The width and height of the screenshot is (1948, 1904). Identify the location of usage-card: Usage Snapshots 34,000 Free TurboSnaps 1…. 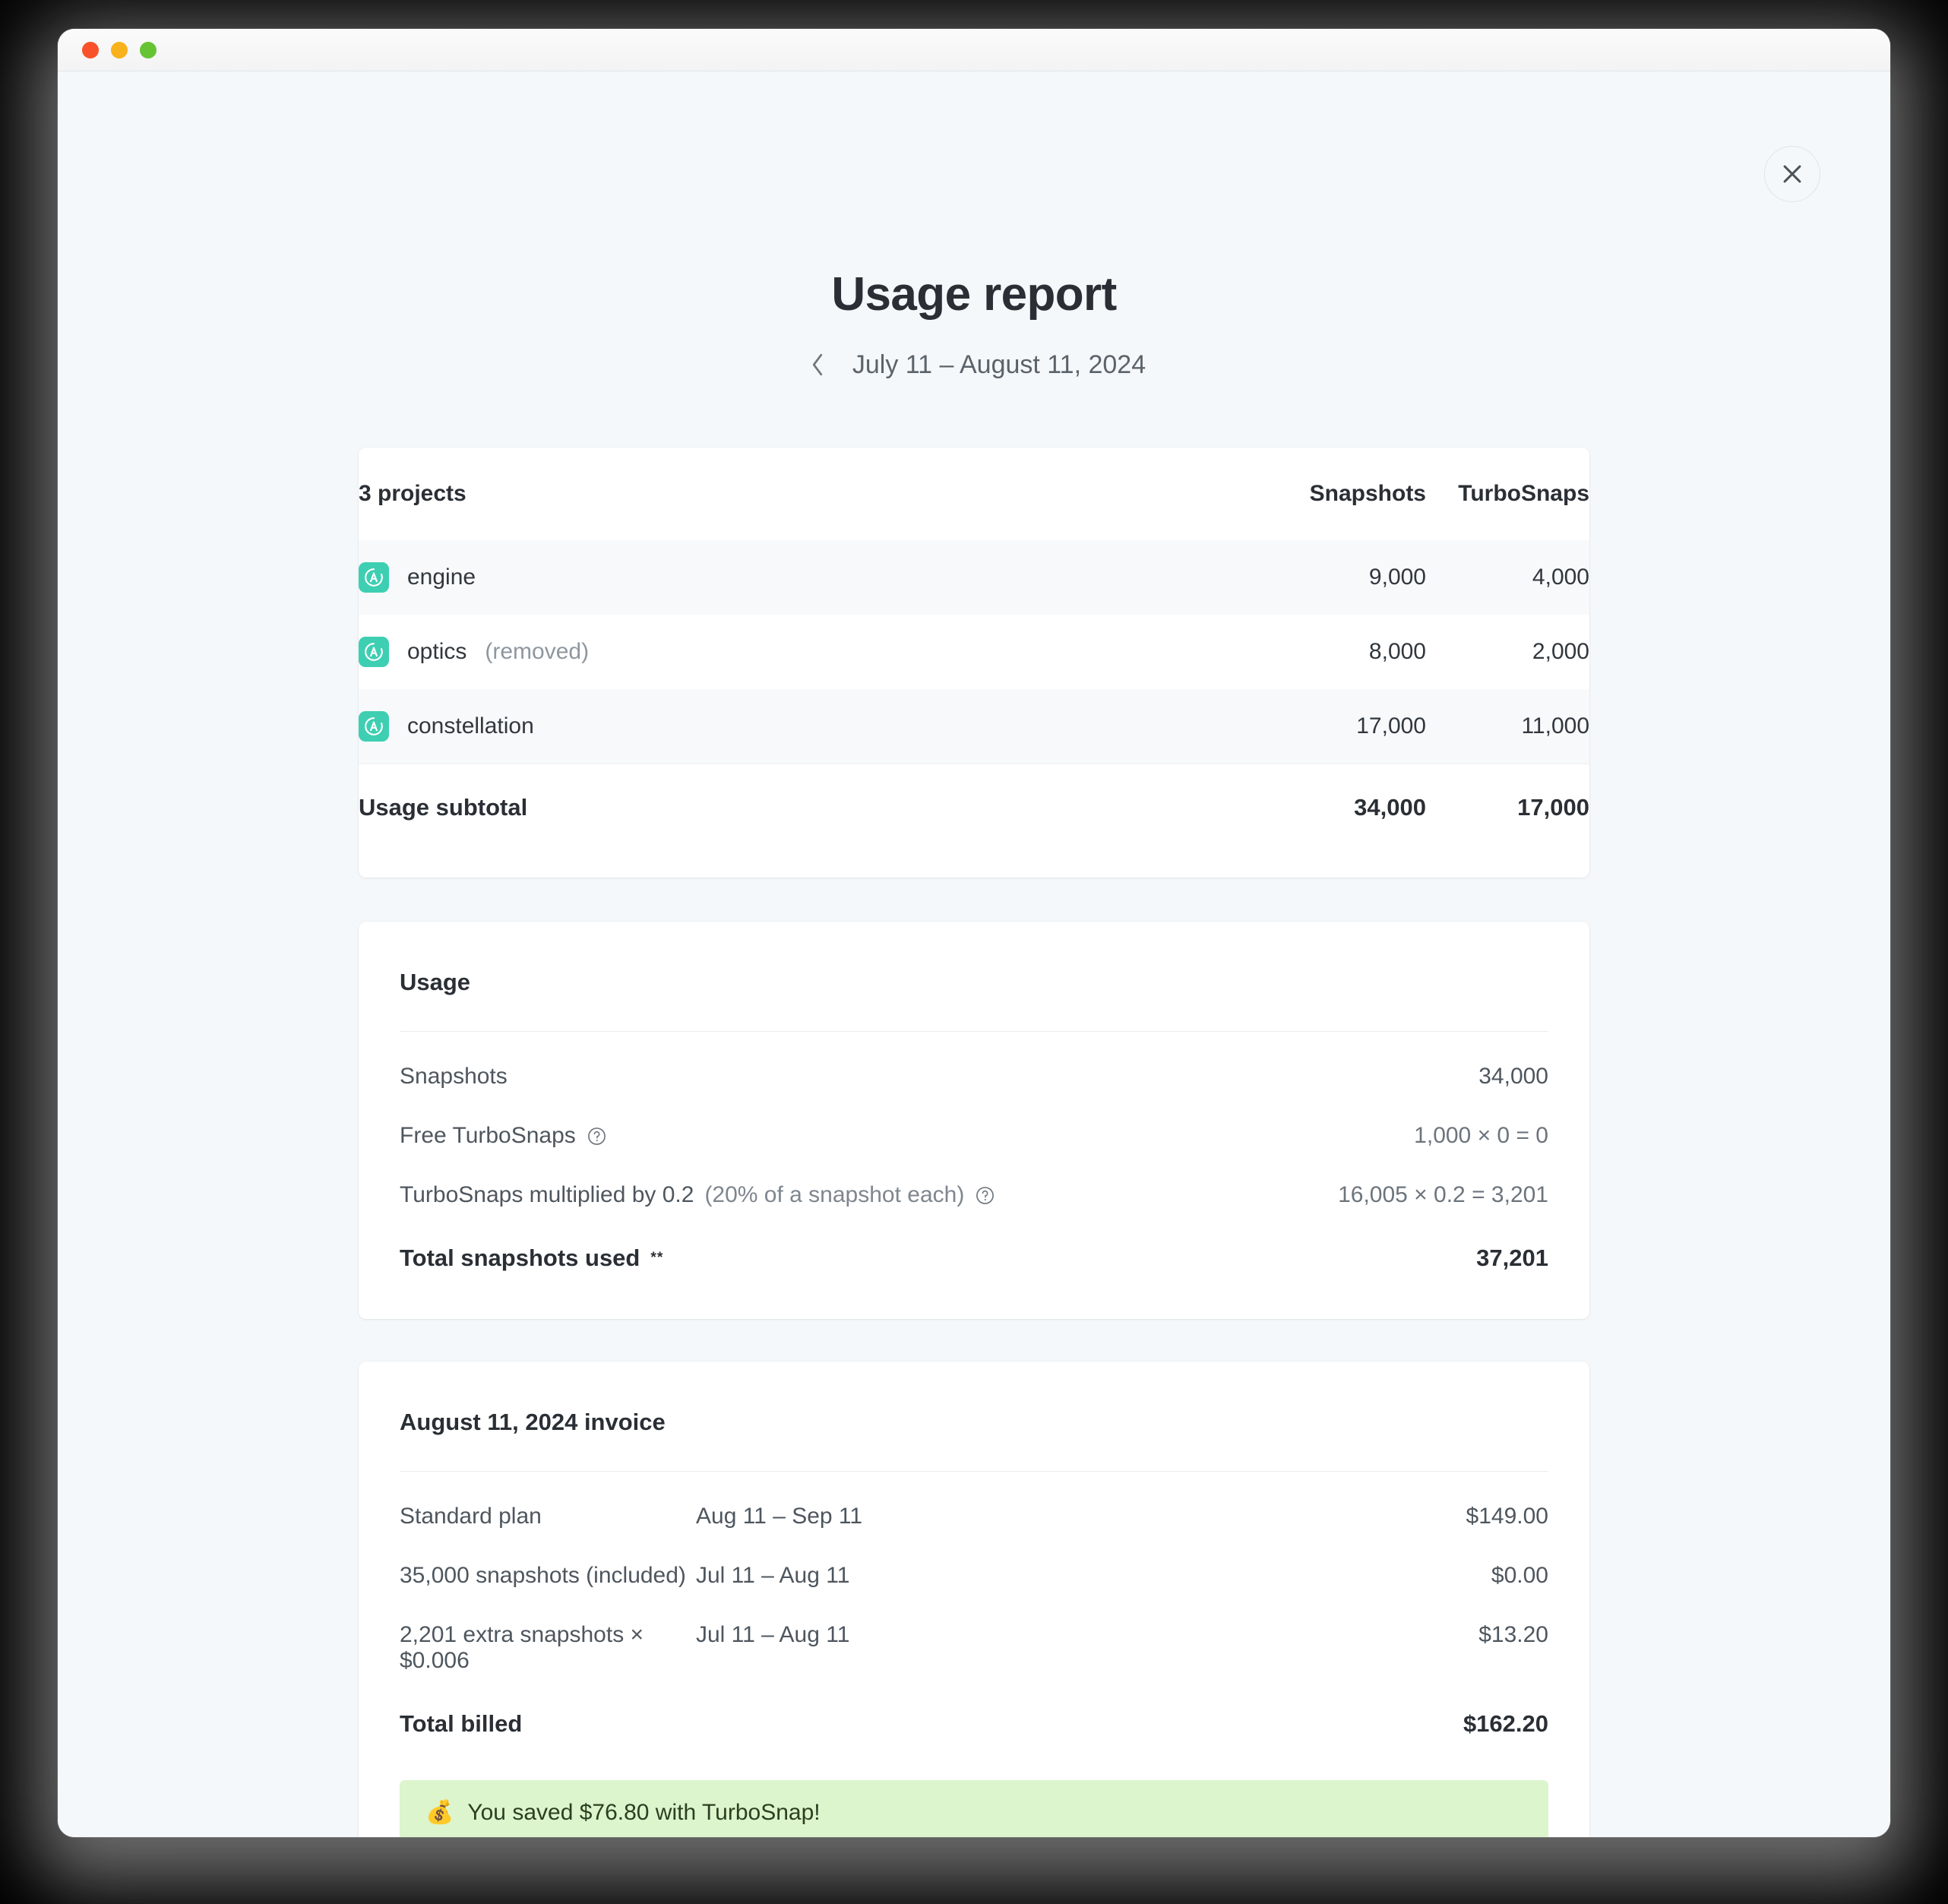
(974, 1120).